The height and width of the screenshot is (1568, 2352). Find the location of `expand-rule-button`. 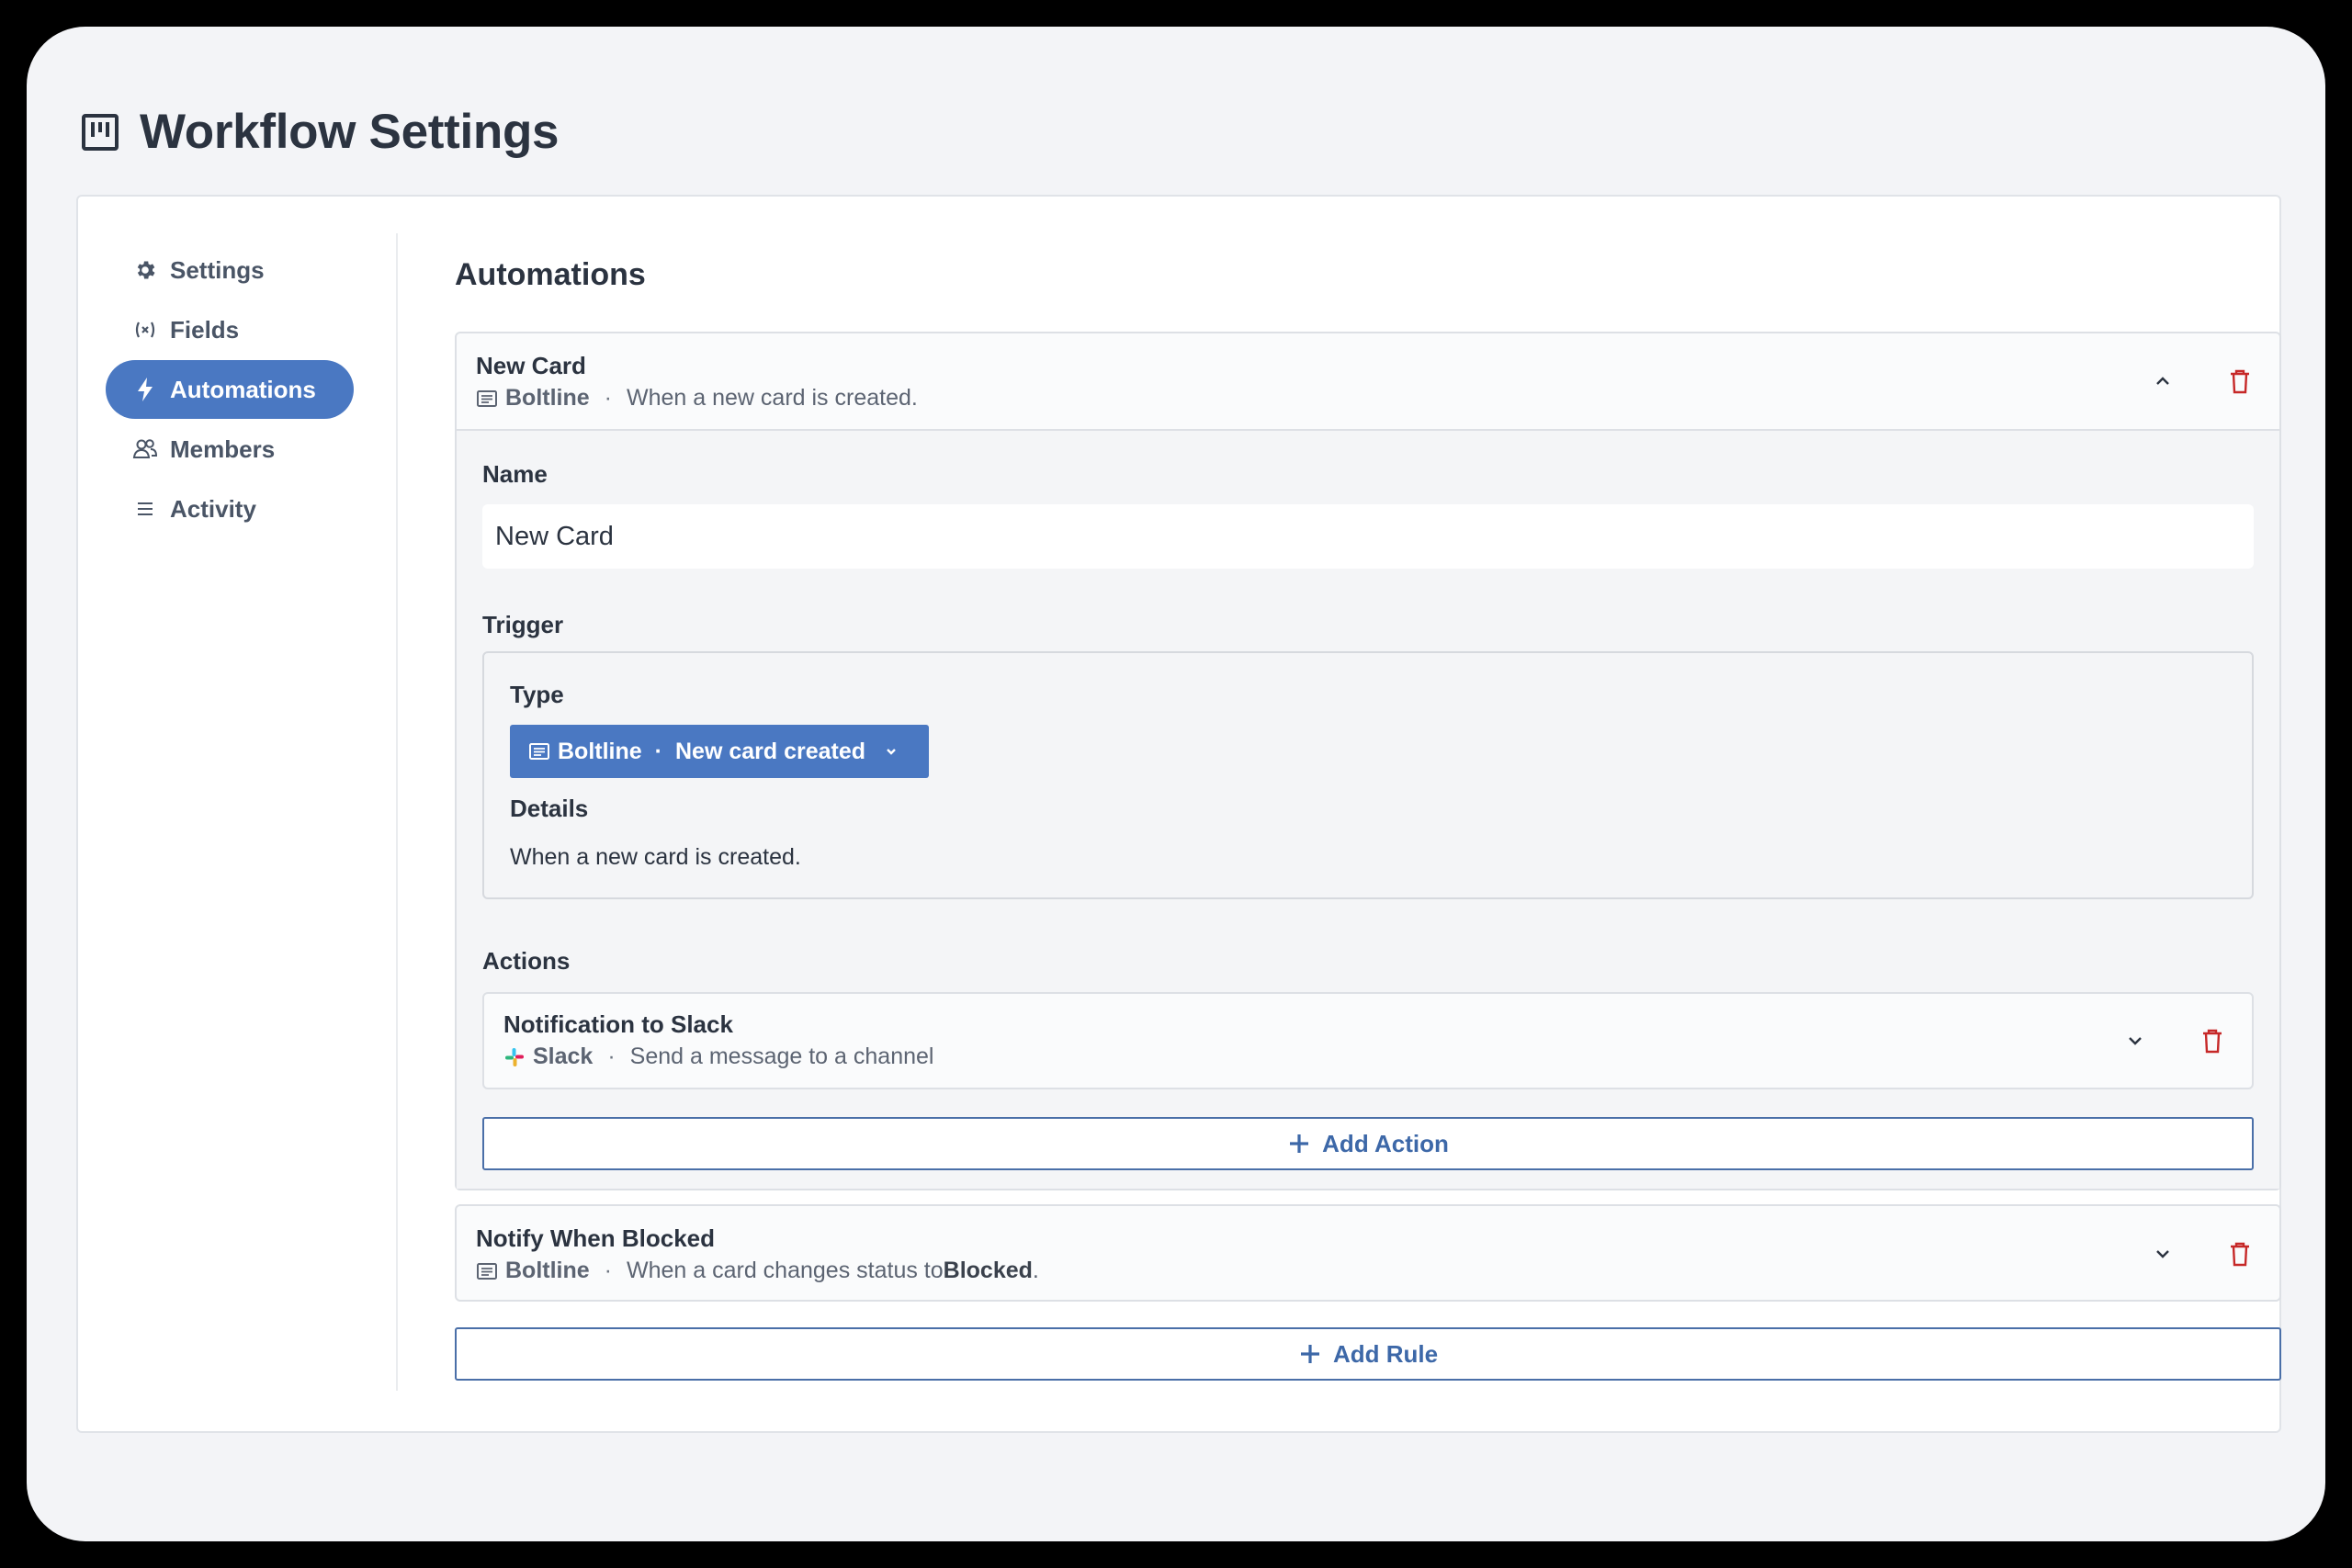

expand-rule-button is located at coordinates (2162, 1253).